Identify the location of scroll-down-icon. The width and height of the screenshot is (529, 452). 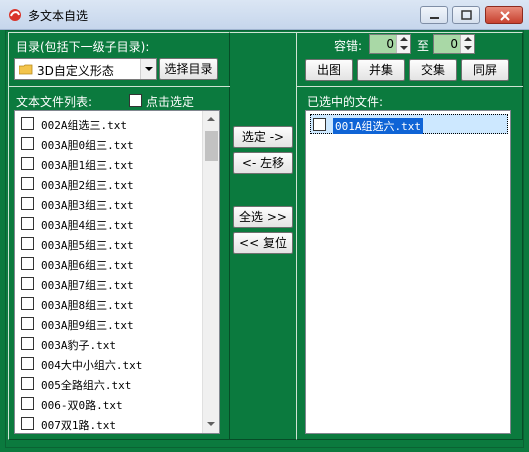
(211, 424).